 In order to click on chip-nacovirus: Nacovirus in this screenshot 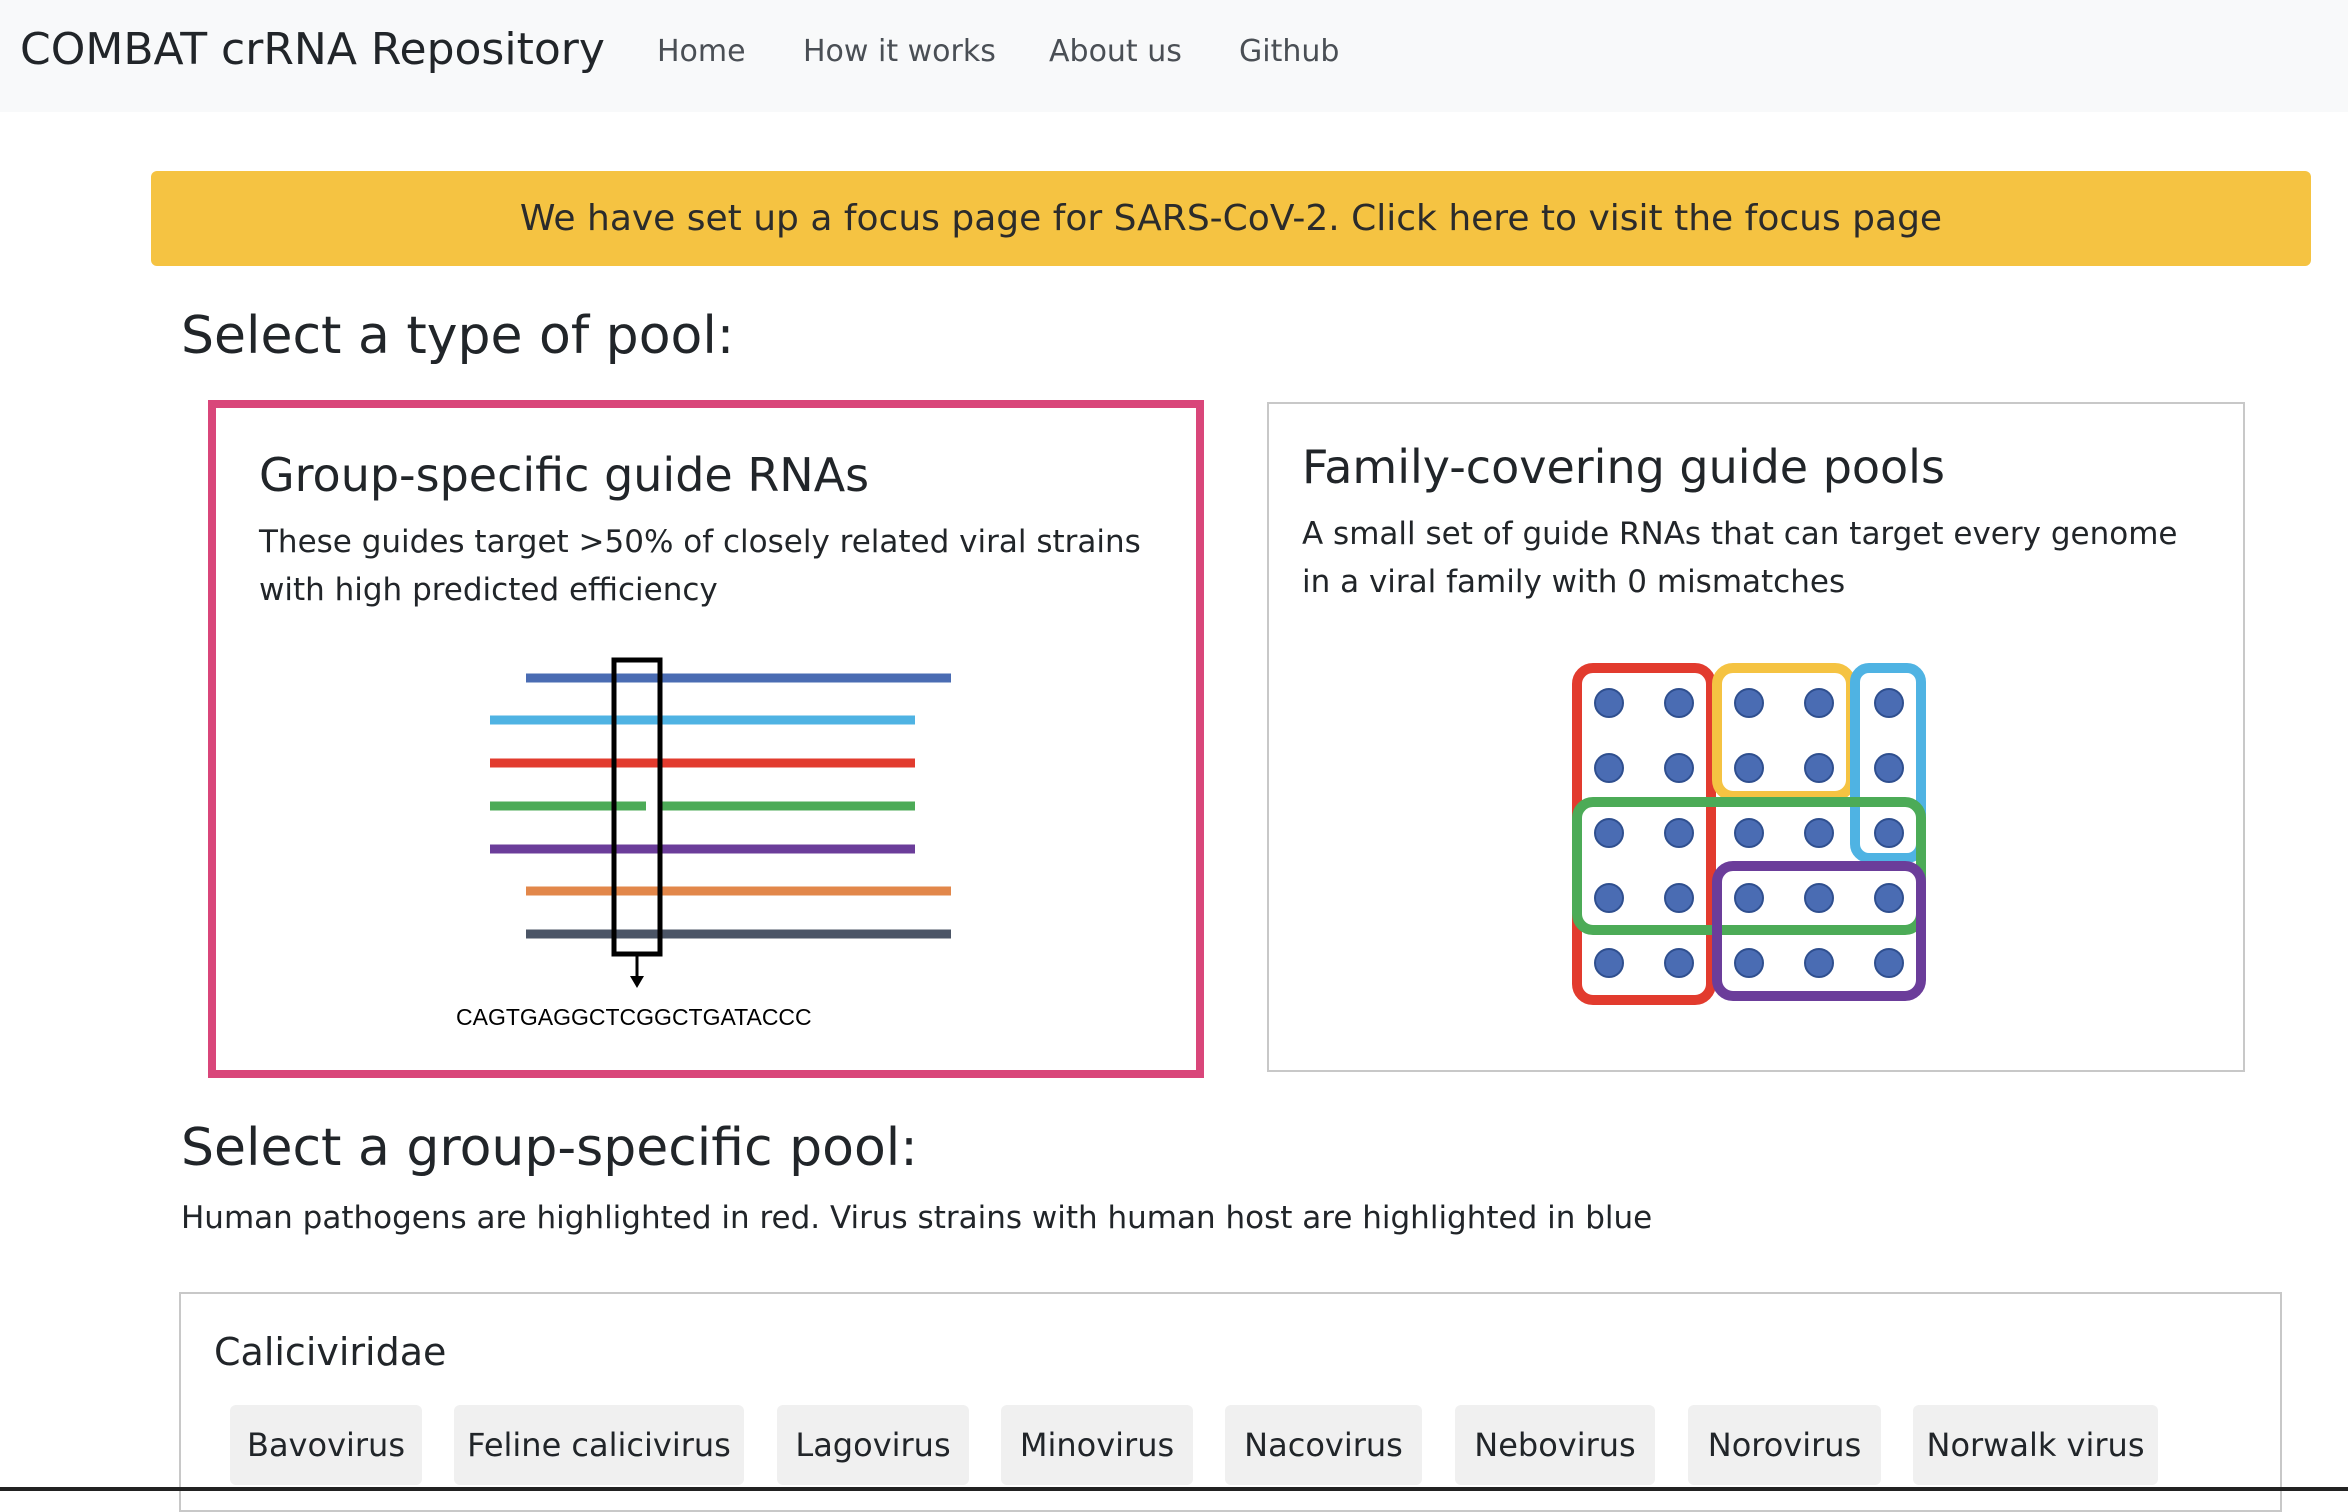, I will do `click(1323, 1445)`.